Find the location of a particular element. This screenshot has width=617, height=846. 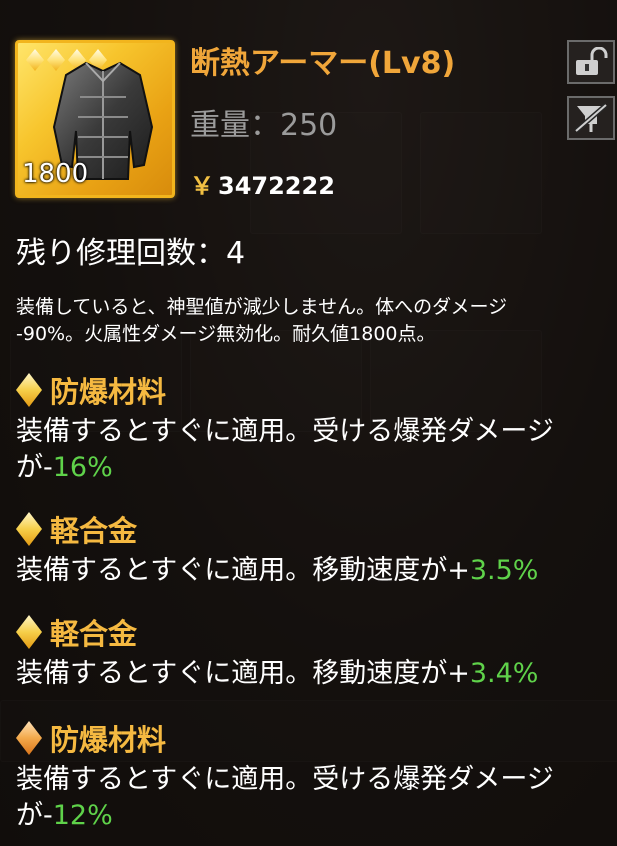

item-name: 断熱アーマー(Lv8) is located at coordinates (323, 63).